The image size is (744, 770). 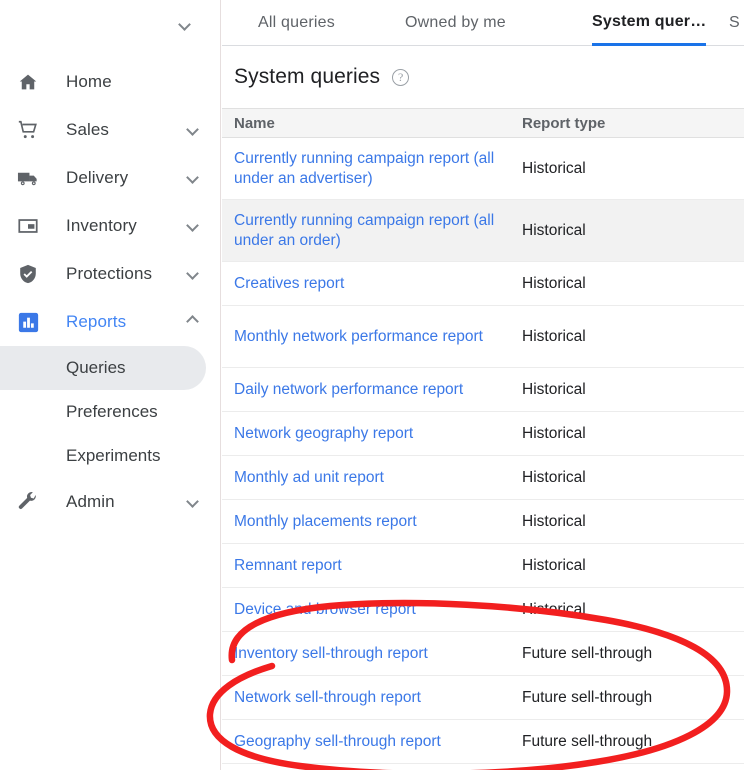 What do you see at coordinates (372, 698) in the screenshot?
I see `query-name-link: Network sell-through report` at bounding box center [372, 698].